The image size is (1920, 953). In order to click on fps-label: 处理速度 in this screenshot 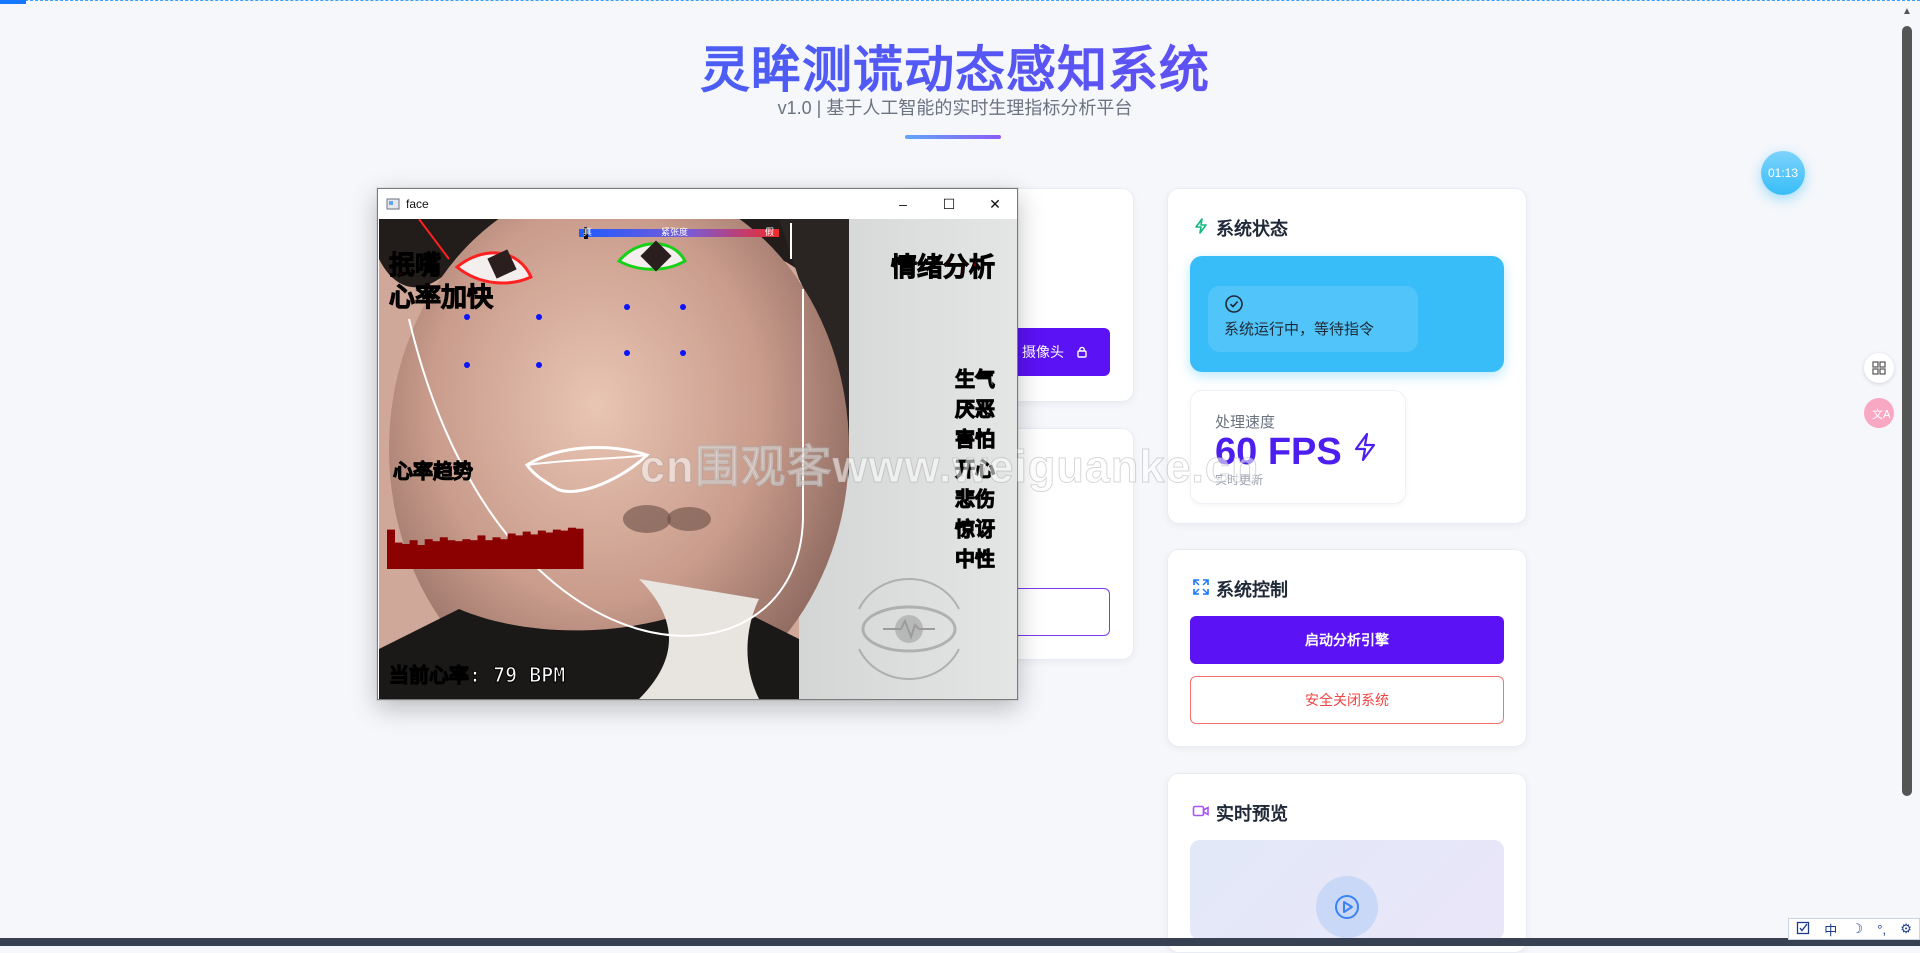, I will do `click(1245, 422)`.